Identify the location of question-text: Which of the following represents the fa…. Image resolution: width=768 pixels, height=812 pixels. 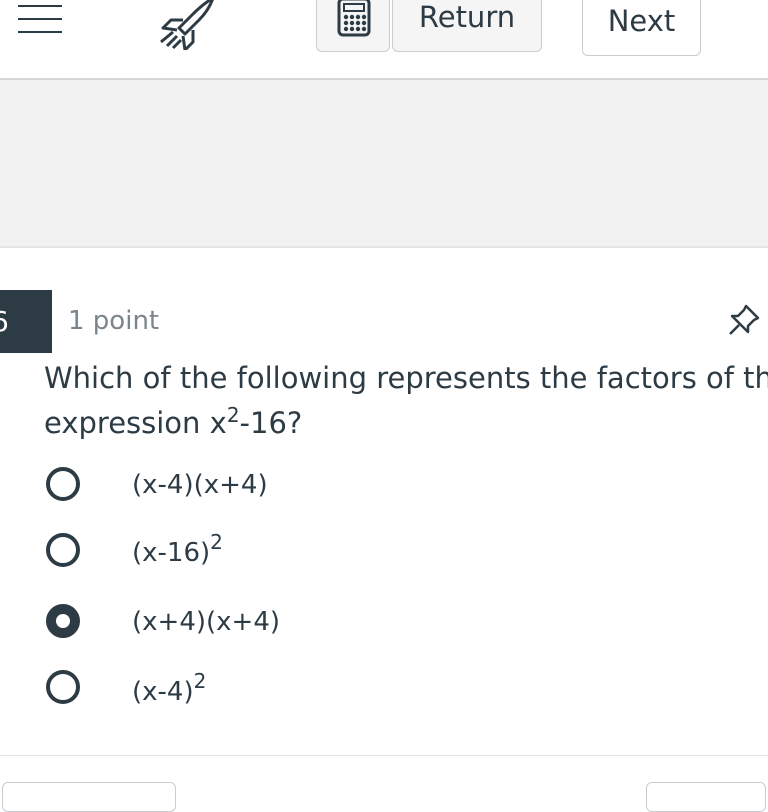
(406, 401).